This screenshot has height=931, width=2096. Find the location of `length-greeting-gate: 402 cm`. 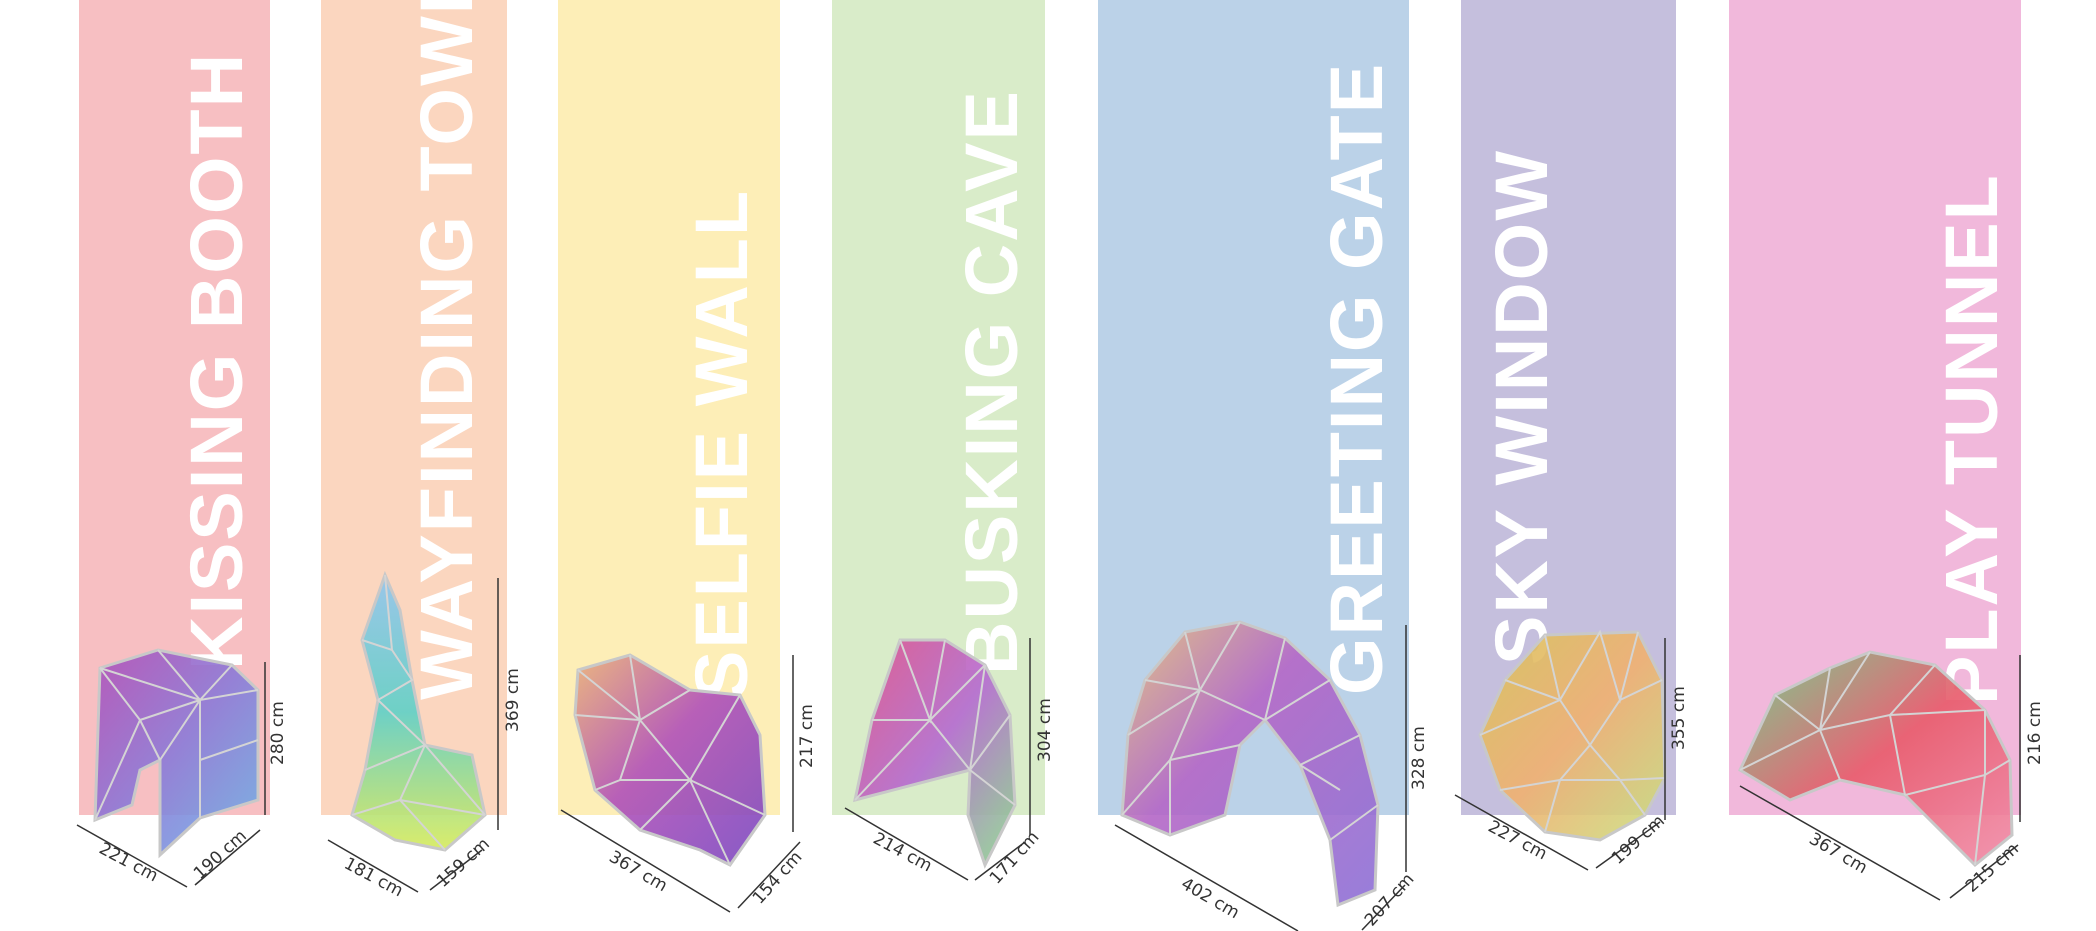

length-greeting-gate: 402 cm is located at coordinates (1210, 898).